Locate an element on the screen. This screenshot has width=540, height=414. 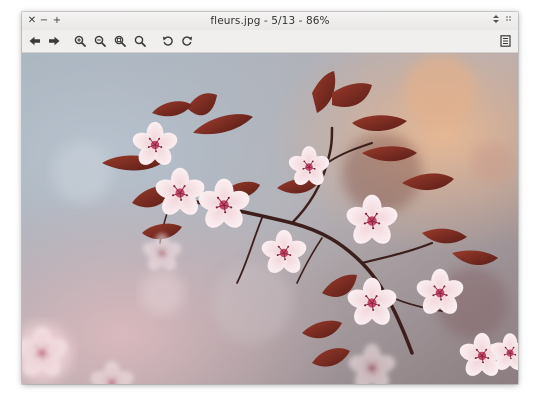
arrow-left-icon is located at coordinates (35, 41).